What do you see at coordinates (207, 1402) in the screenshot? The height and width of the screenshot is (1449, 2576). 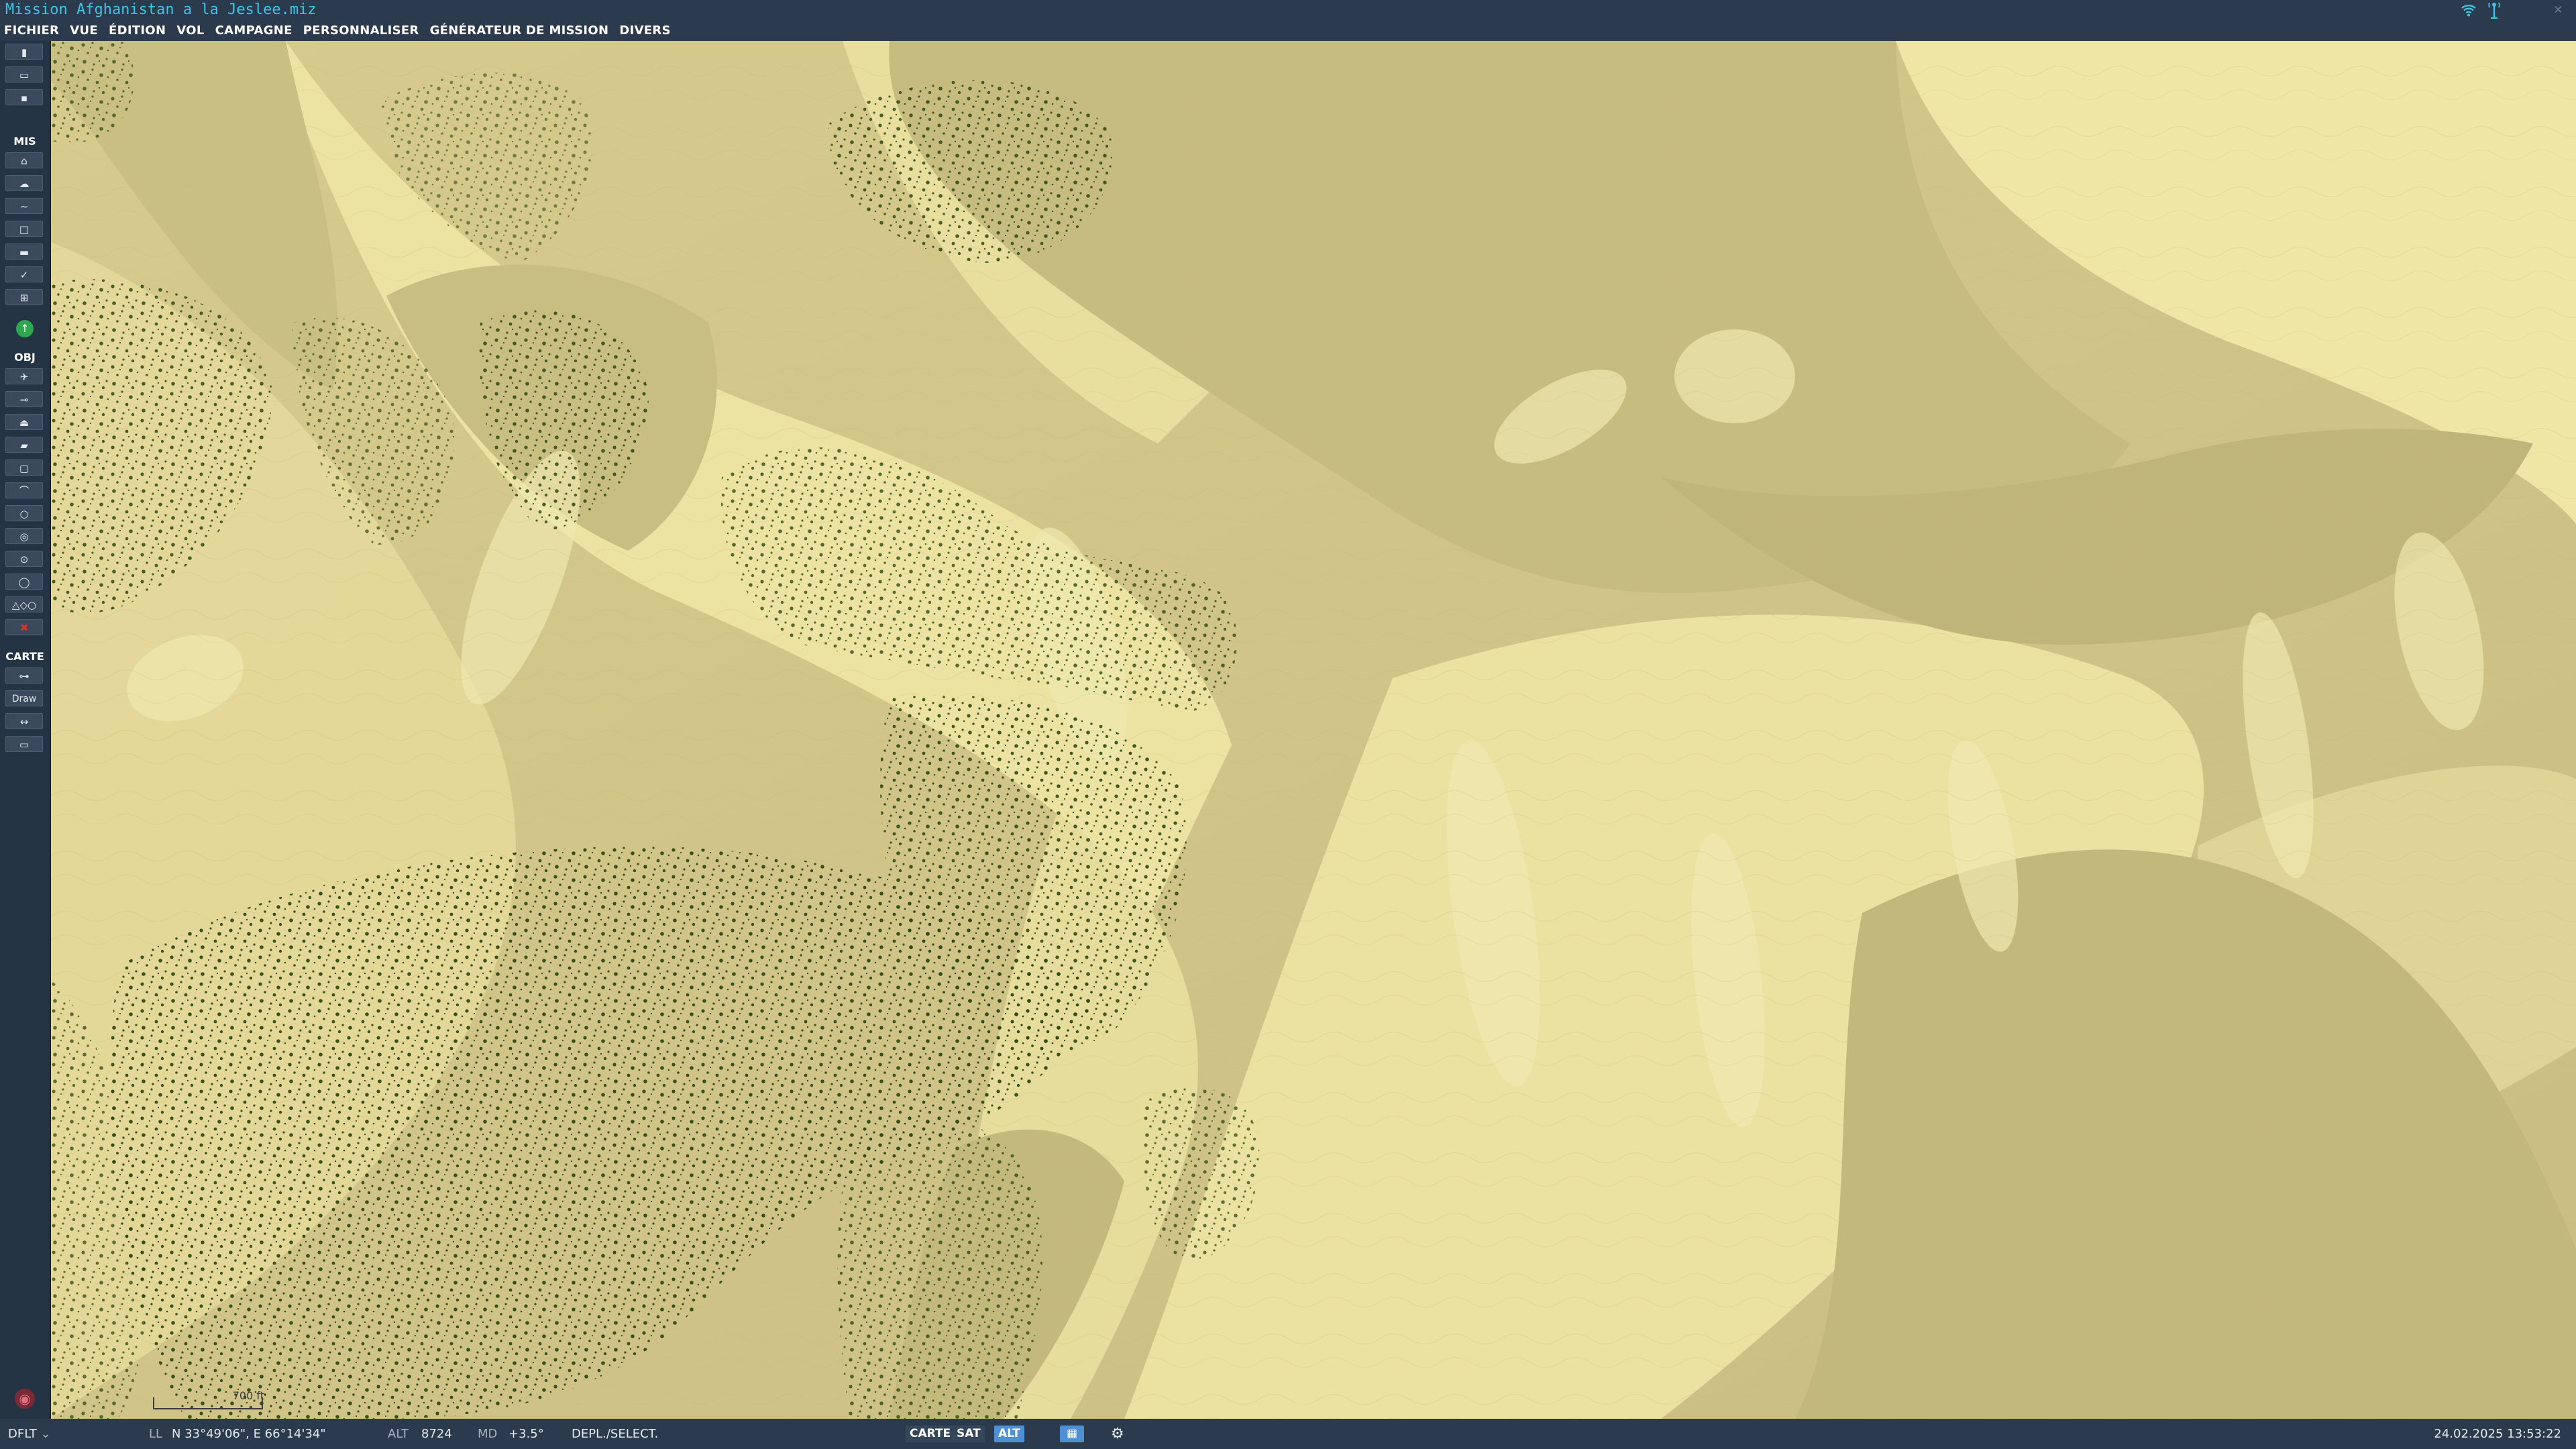 I see `map-scale: 700 ft` at bounding box center [207, 1402].